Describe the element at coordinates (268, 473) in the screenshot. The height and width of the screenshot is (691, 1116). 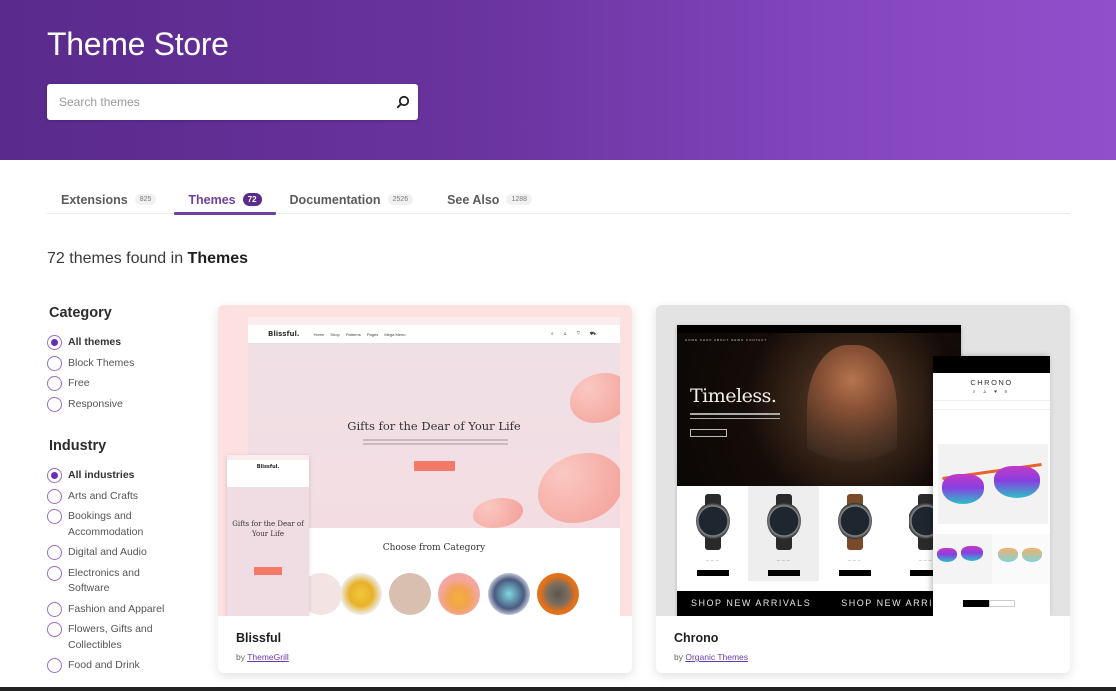
I see `preview-mobile-nav: Blissful.` at that location.